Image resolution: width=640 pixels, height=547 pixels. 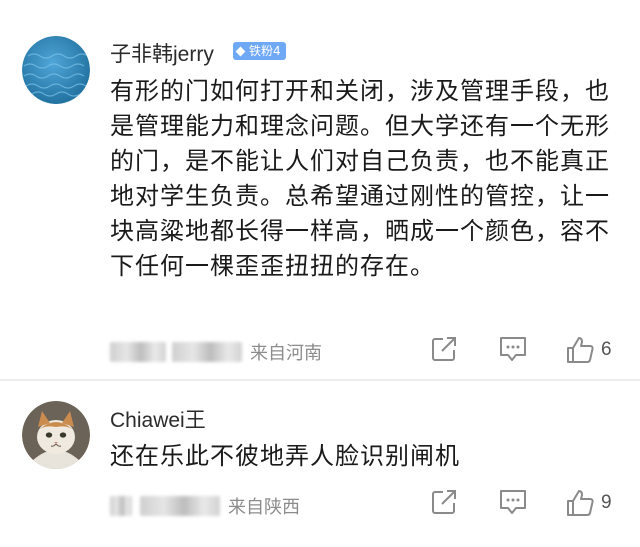 What do you see at coordinates (265, 51) in the screenshot?
I see `badge-label: 铁粉4` at bounding box center [265, 51].